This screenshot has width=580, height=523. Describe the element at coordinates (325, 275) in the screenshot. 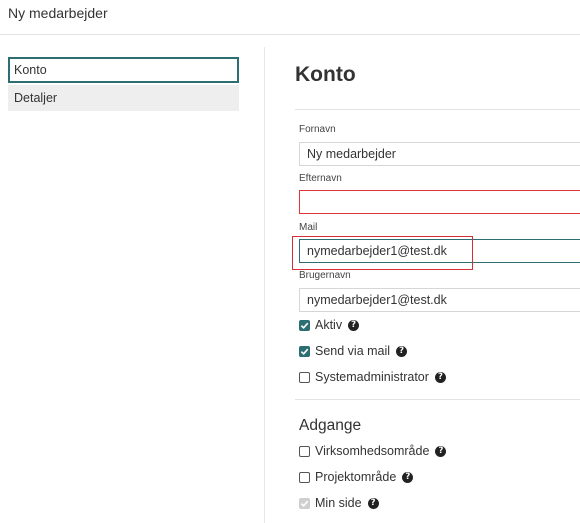

I see `brugernavn-label: Brugernavn` at that location.